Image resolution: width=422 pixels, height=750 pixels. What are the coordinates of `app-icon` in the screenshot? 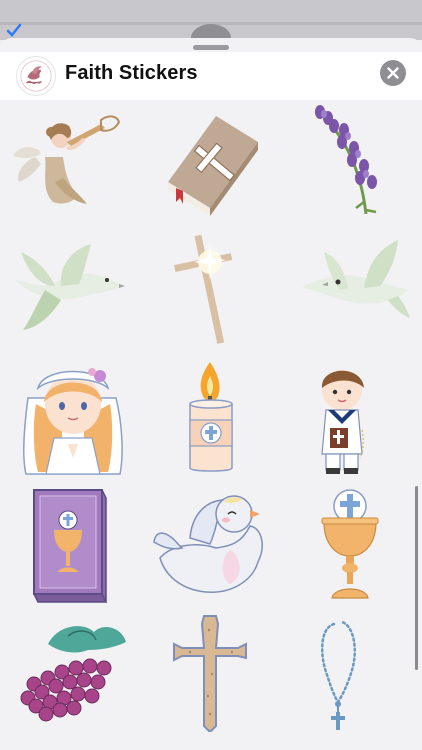 It's located at (36, 76).